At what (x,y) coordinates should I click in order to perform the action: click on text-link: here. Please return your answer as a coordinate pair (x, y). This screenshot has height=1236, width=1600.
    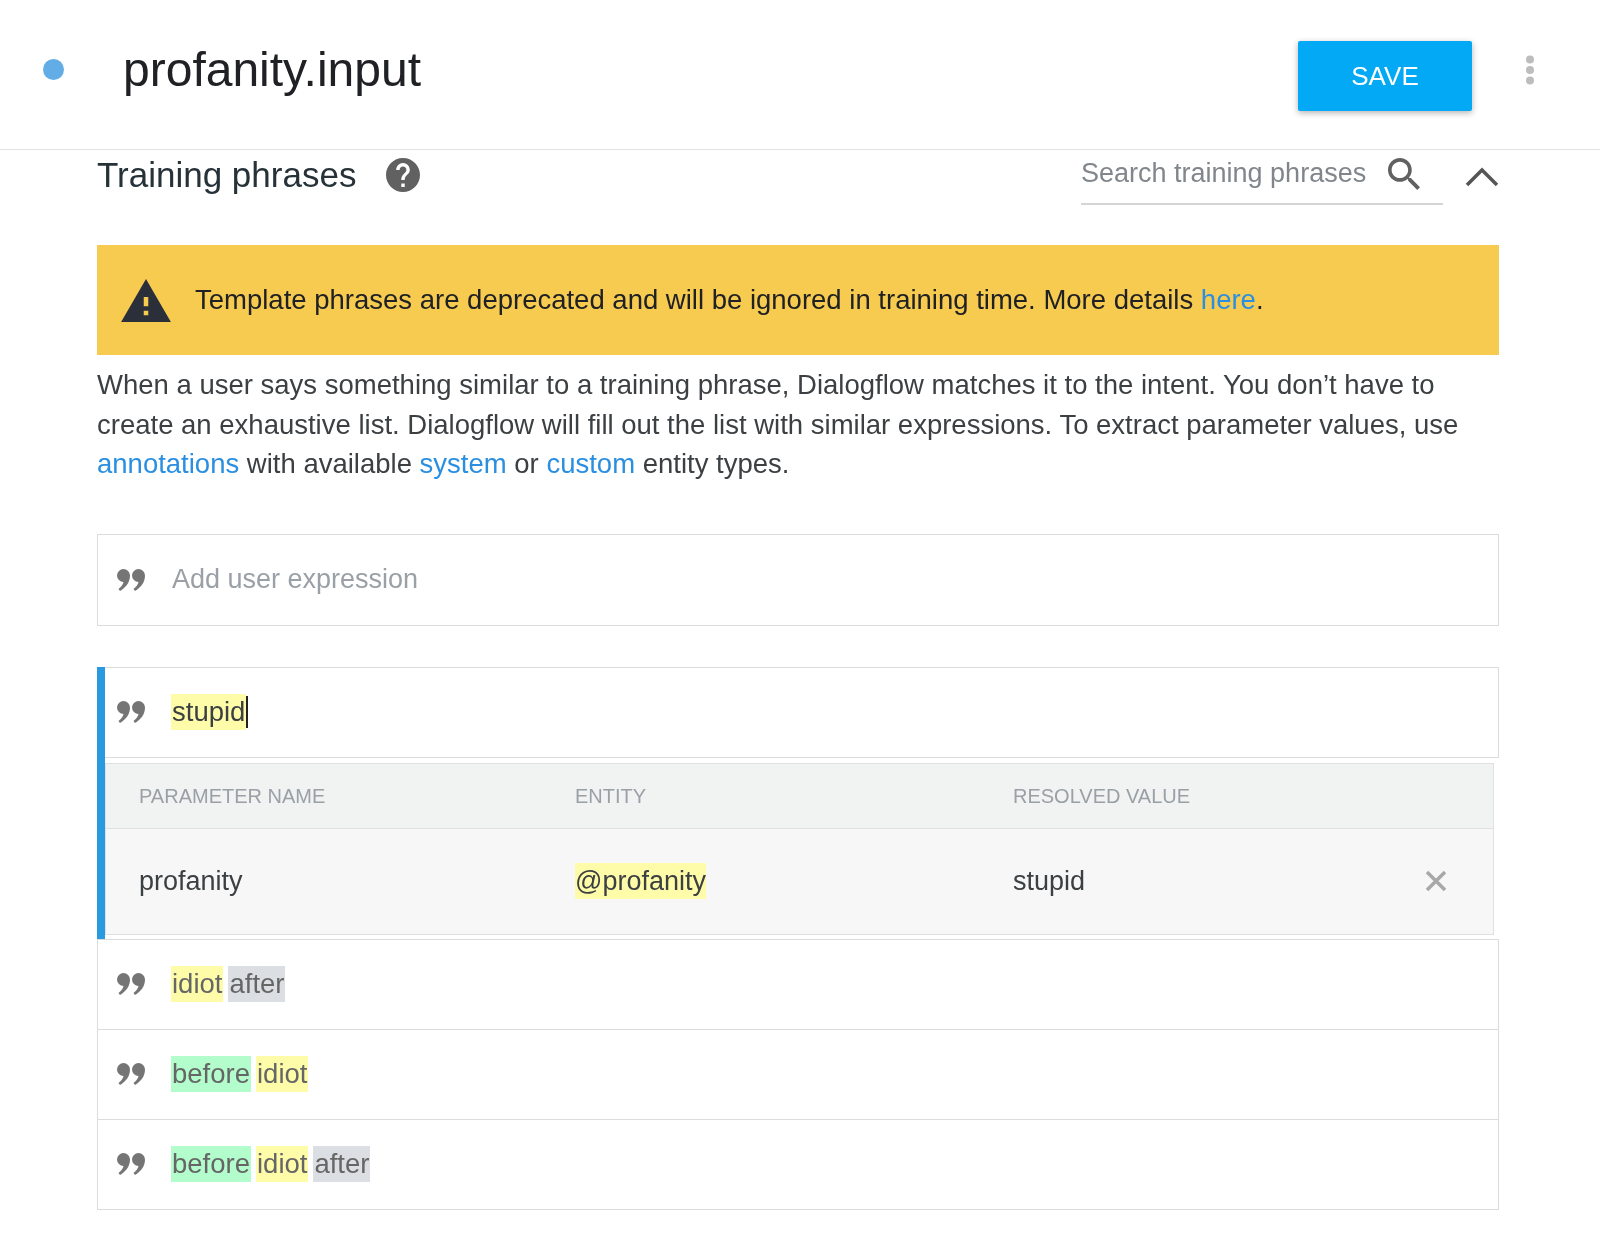
    Looking at the image, I should click on (1228, 299).